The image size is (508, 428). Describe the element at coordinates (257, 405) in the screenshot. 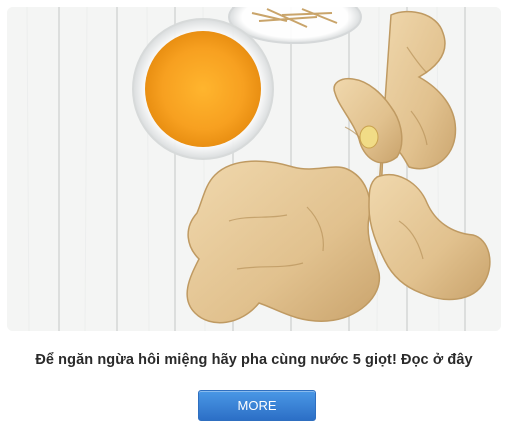

I see `more-button: MORE` at that location.